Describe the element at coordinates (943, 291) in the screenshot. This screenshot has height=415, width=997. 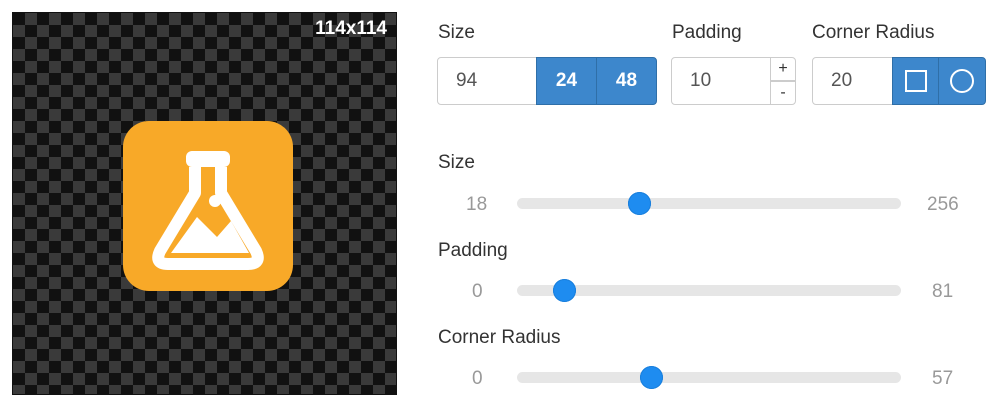
I see `padding-slider-max: 81` at that location.